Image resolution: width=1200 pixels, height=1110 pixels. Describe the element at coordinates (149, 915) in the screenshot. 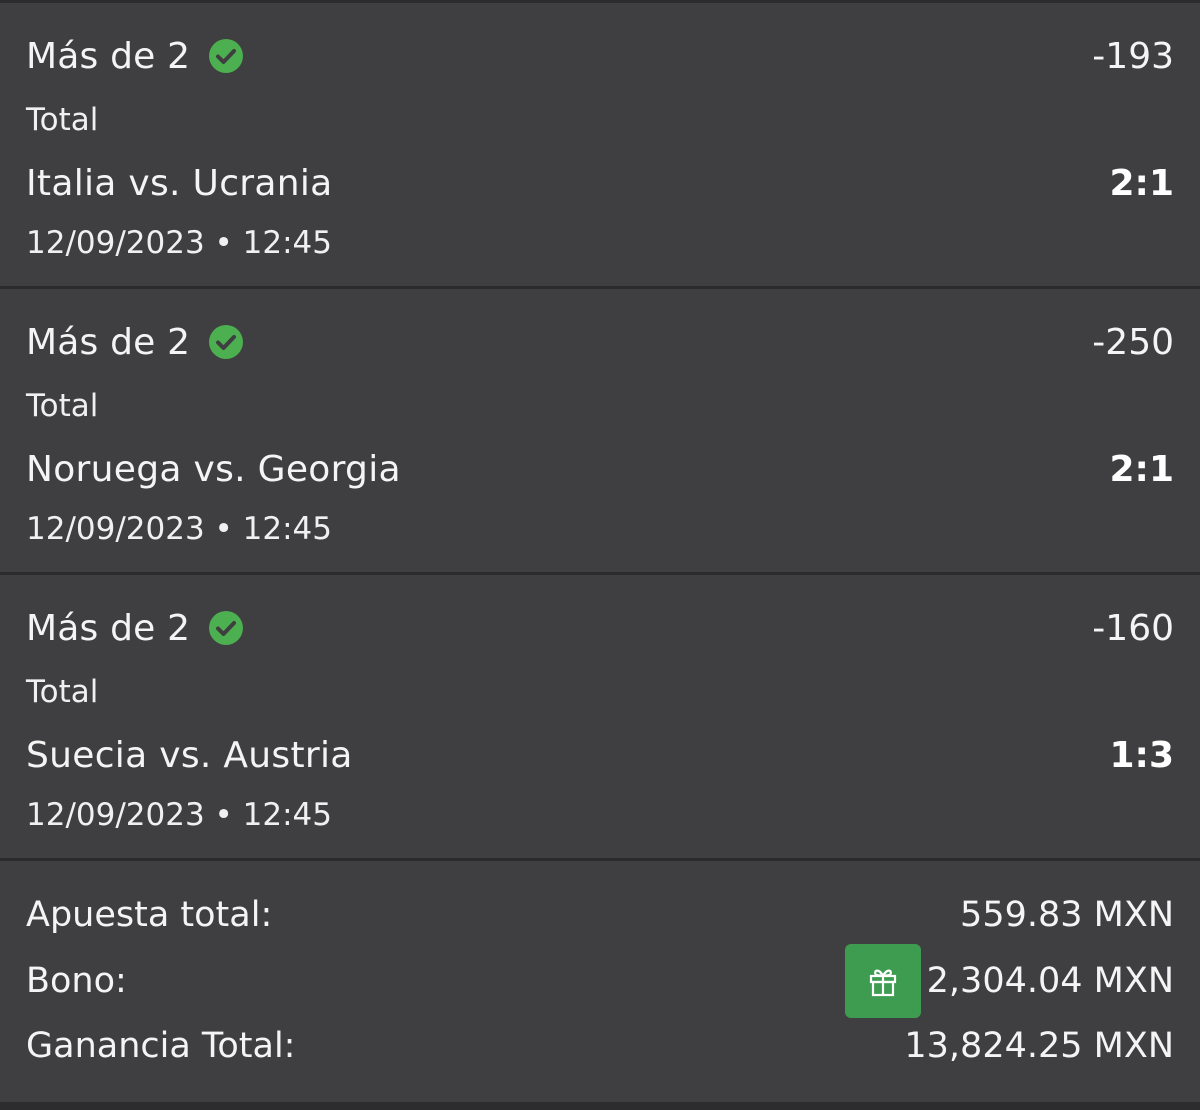

I see `stake-label: Apuesta total:` at that location.